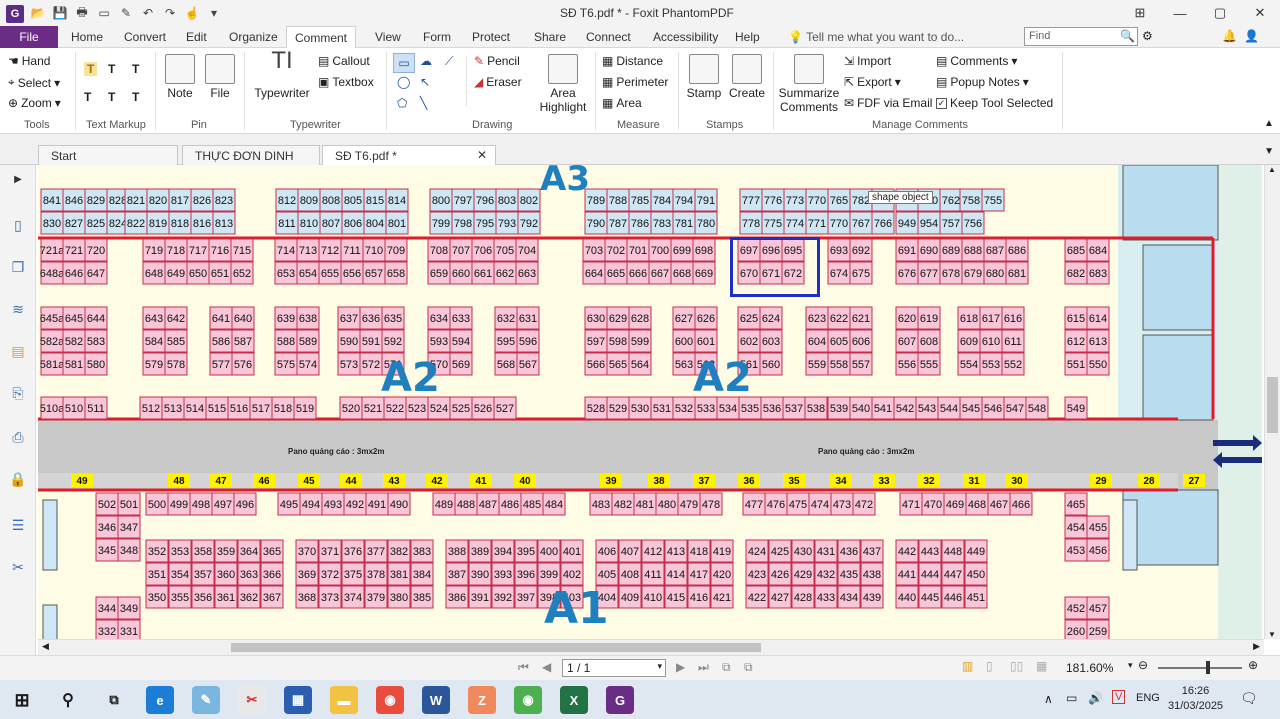 The image size is (1280, 719). I want to click on horizontal-scrollbar: ◀ ▶, so click(651, 647).